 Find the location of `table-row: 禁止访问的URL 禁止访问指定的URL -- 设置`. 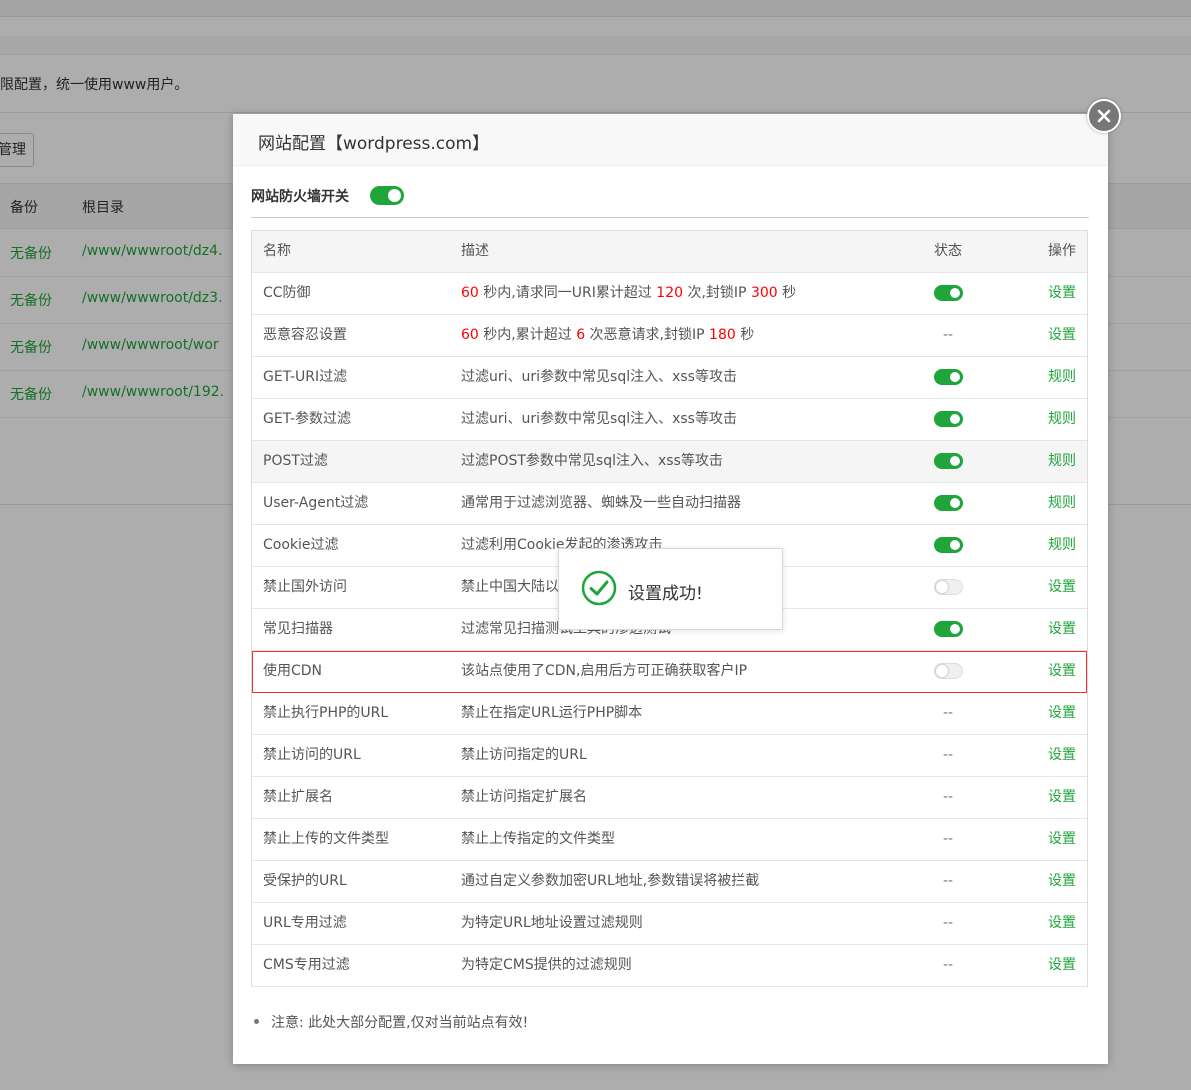

table-row: 禁止访问的URL 禁止访问指定的URL -- 设置 is located at coordinates (669, 756).